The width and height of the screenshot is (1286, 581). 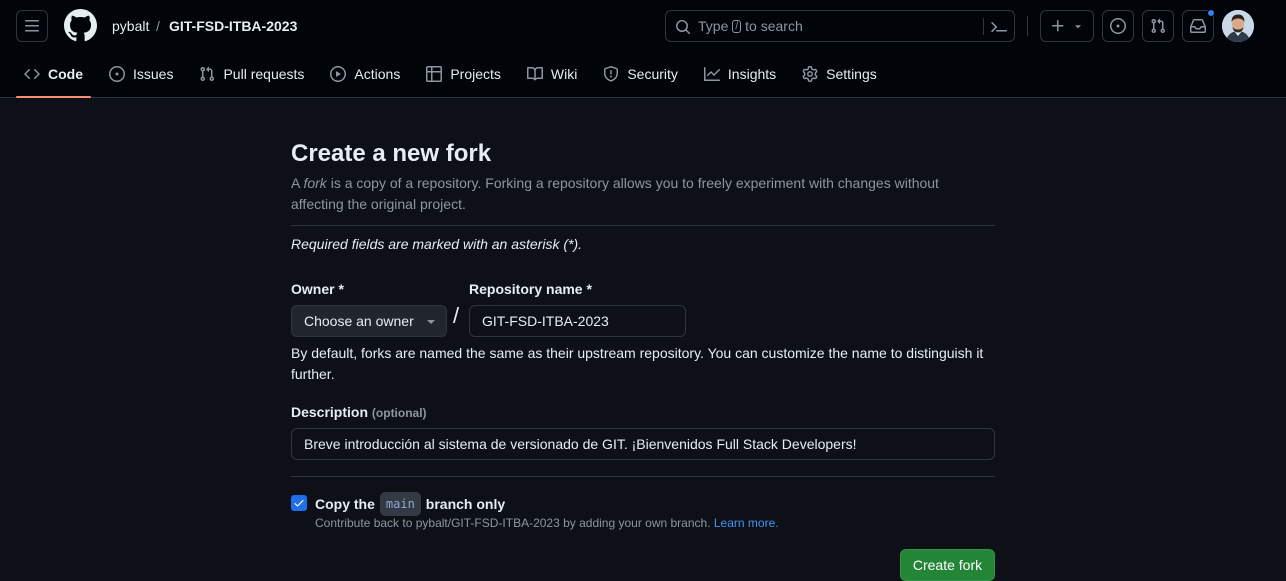 I want to click on hamburger-icon, so click(x=32, y=26).